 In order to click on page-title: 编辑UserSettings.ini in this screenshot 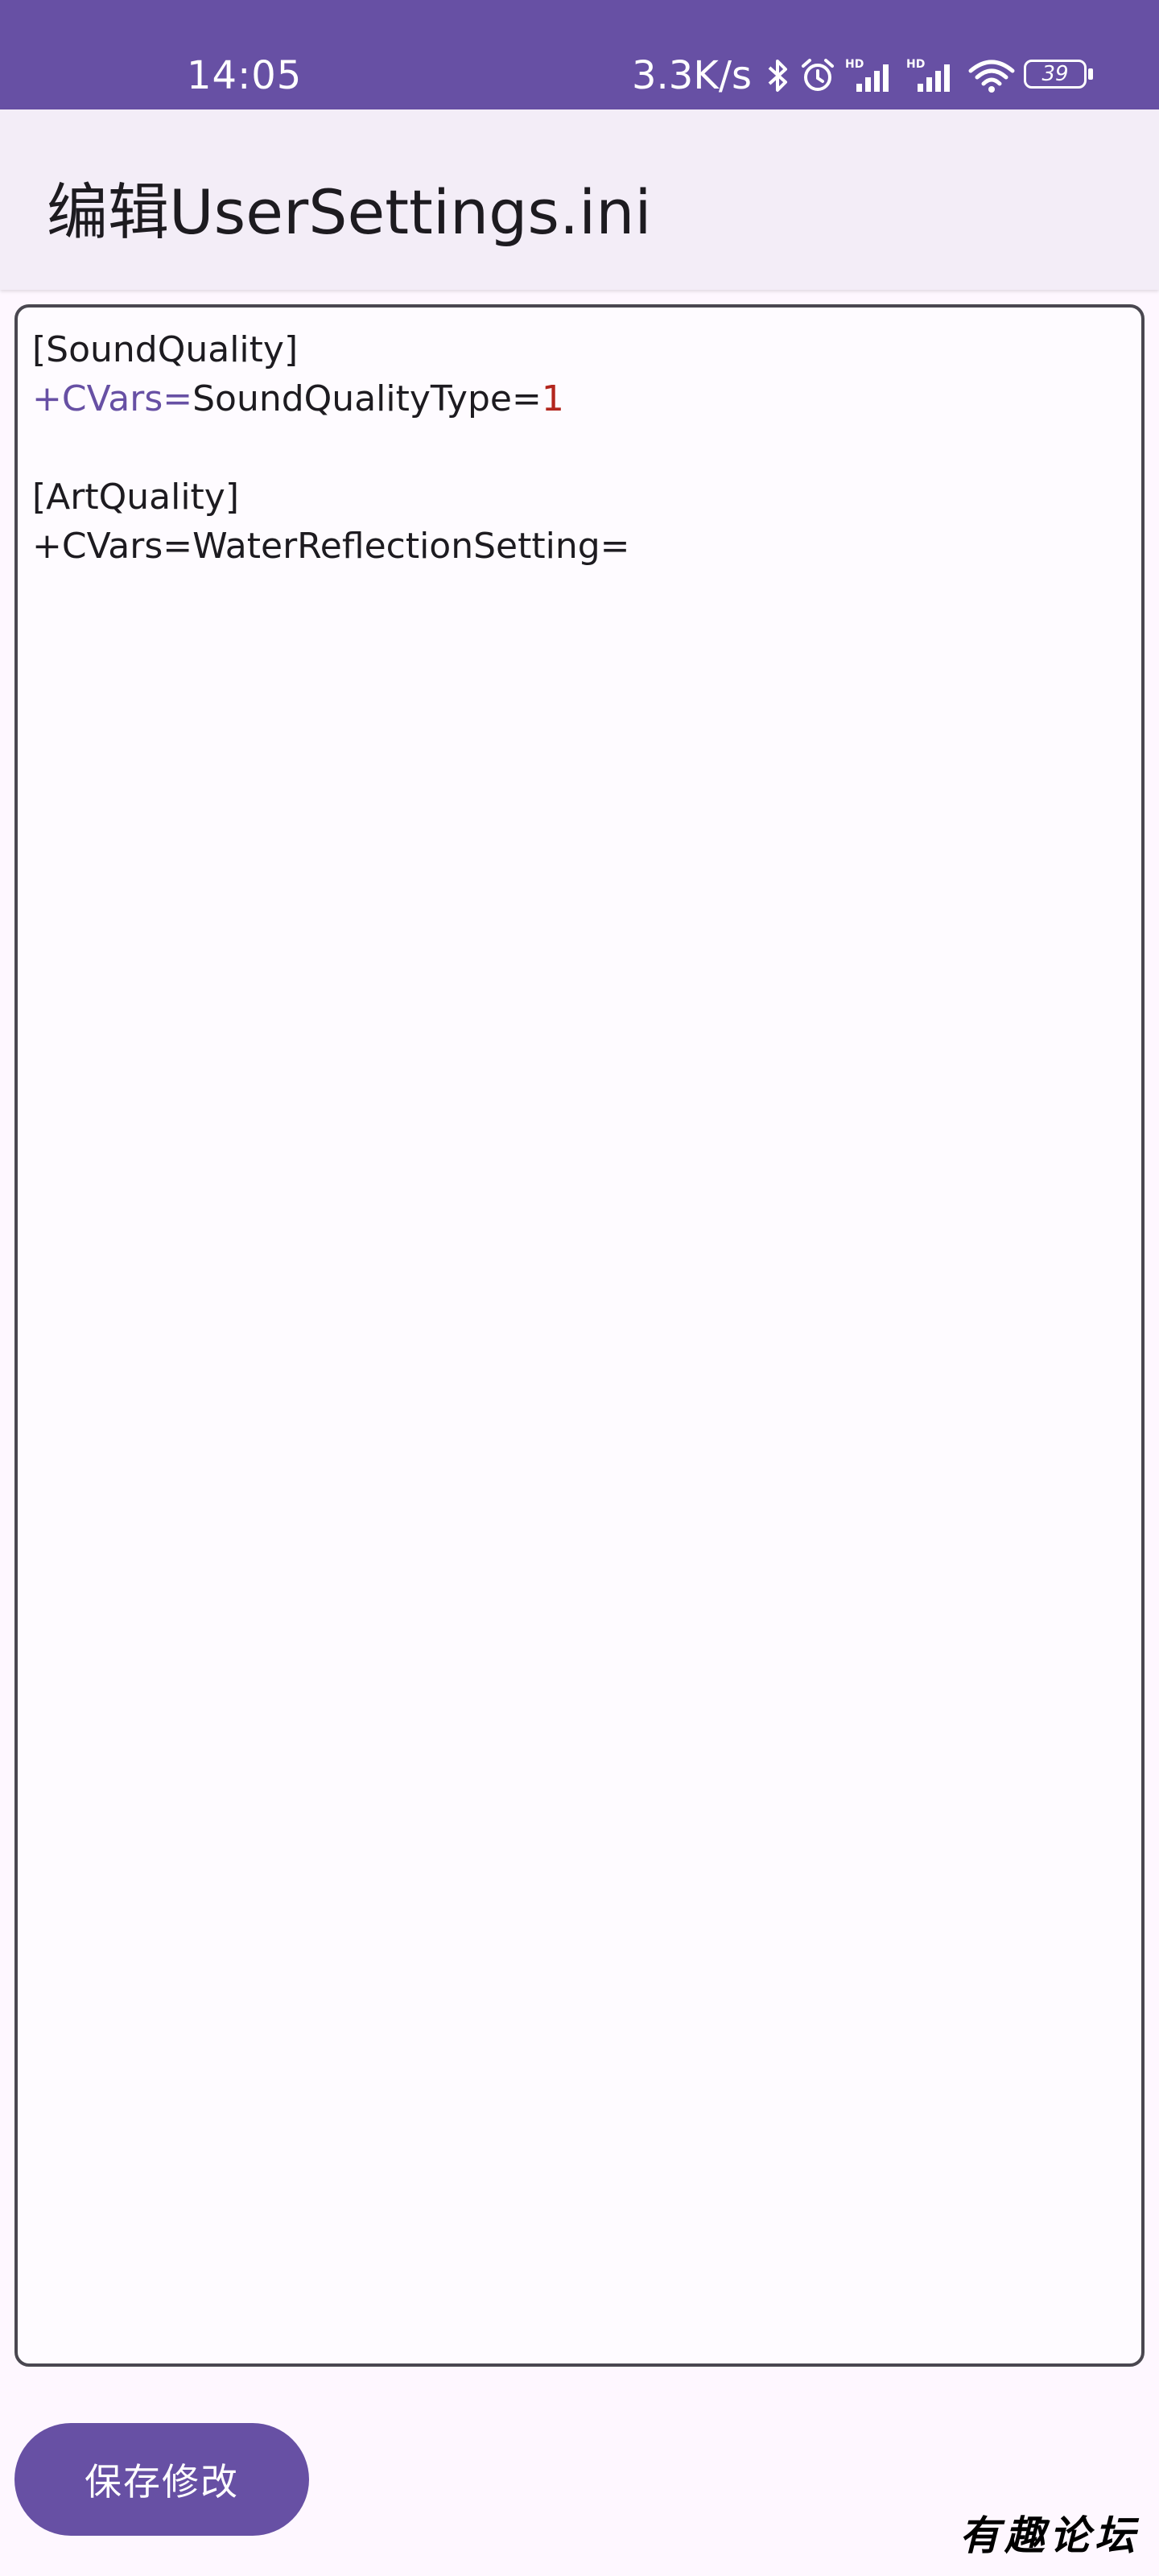, I will do `click(349, 212)`.